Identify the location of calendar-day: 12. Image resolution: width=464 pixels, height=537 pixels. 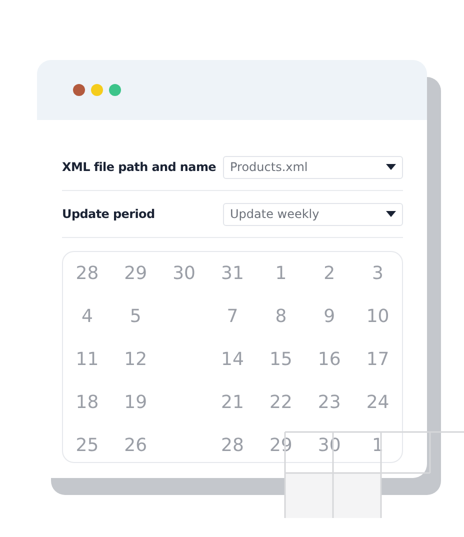
(136, 359).